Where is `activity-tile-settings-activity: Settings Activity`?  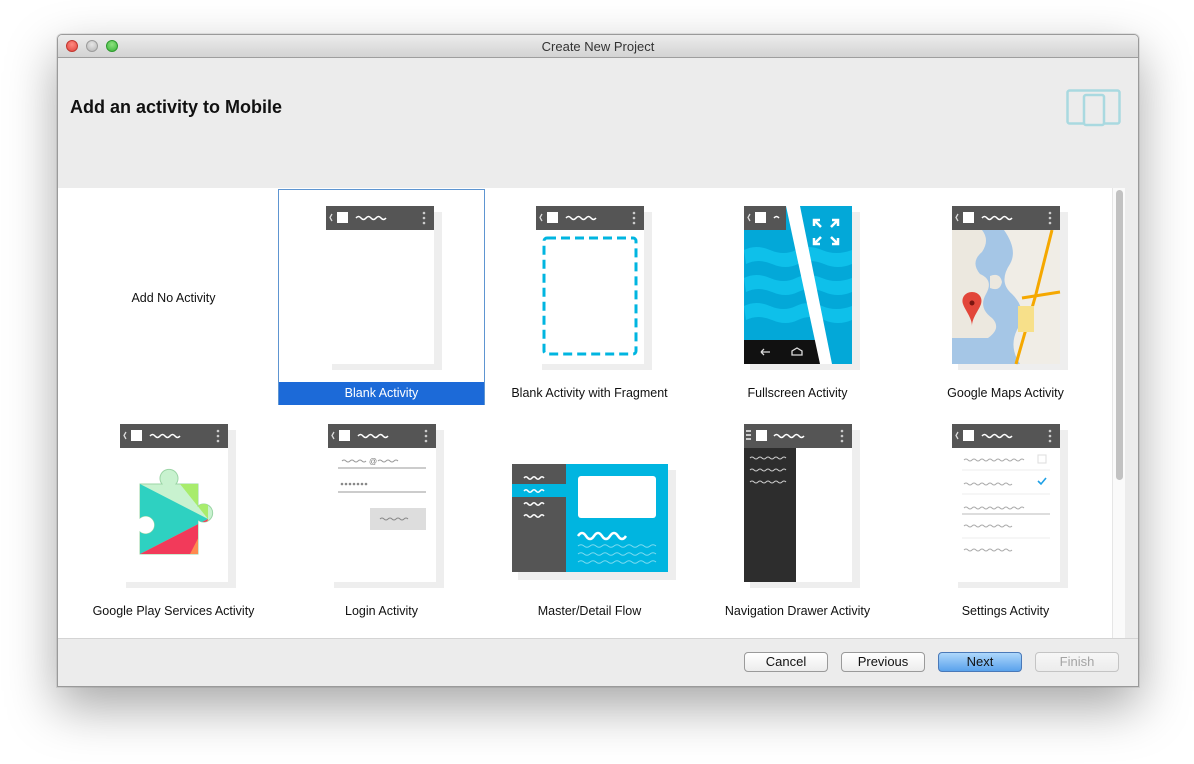
activity-tile-settings-activity: Settings Activity is located at coordinates (1005, 515).